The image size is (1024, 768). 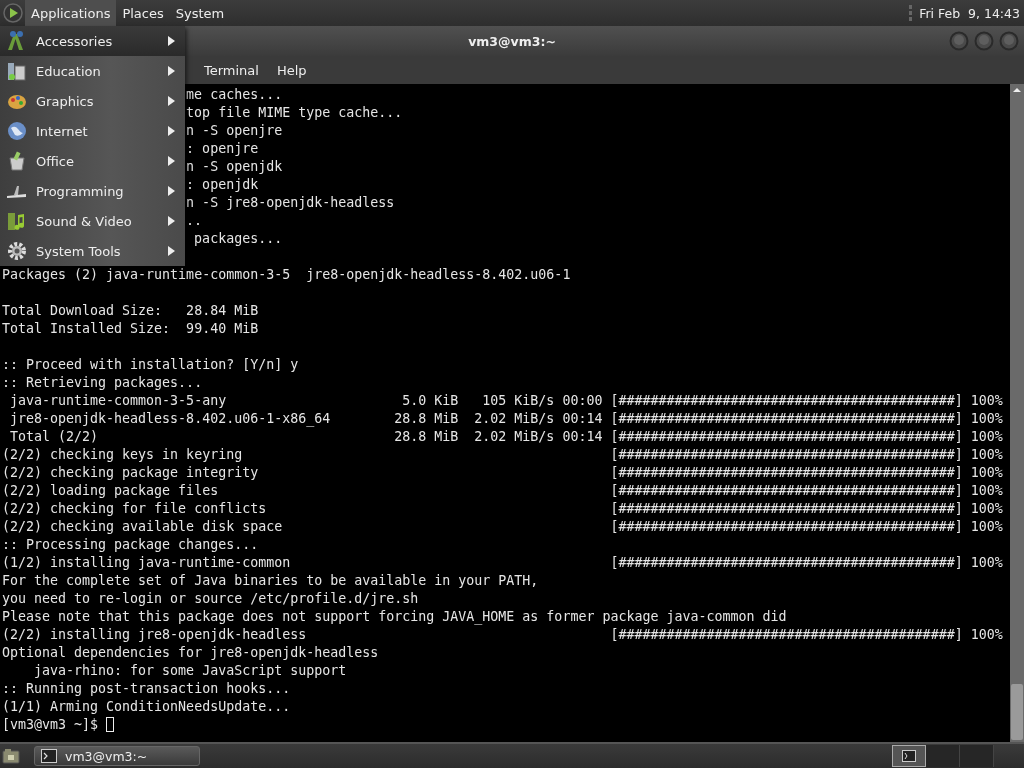 What do you see at coordinates (210, 598) in the screenshot?
I see `terminal-line: you need to re-login or source /etc/profile.d/jre.sh` at bounding box center [210, 598].